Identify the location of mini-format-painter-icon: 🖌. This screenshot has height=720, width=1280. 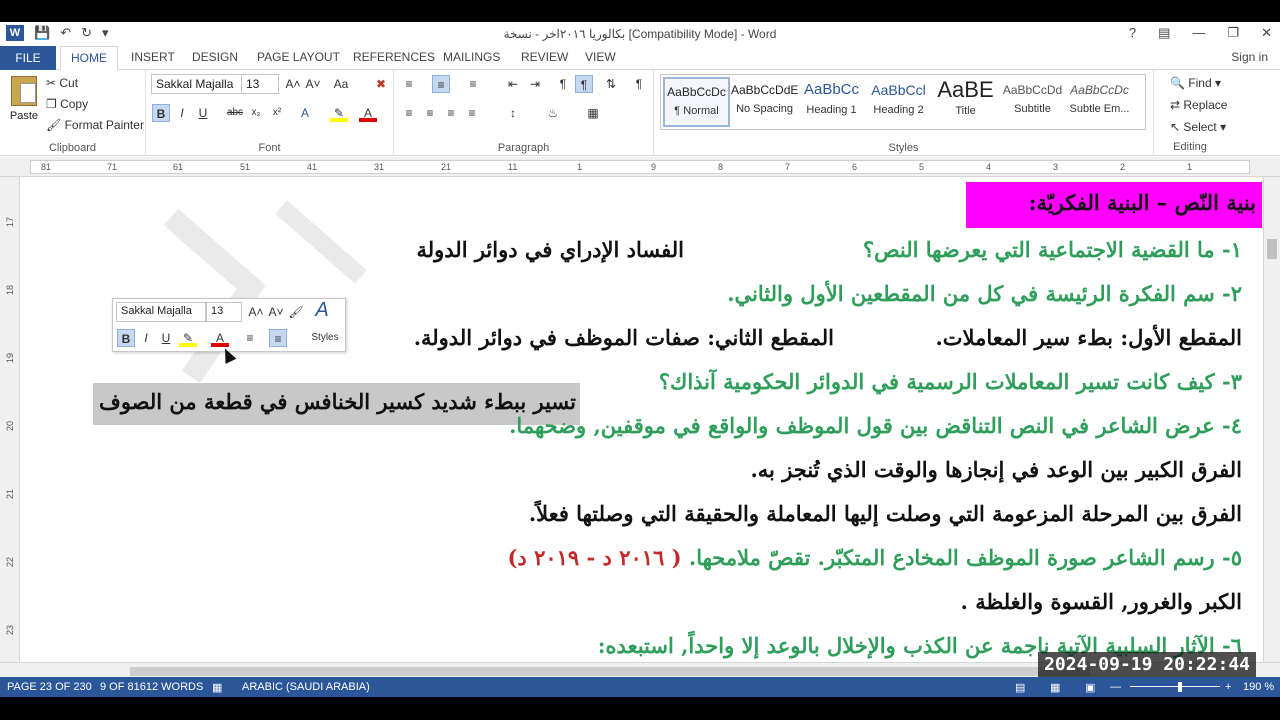
(296, 312).